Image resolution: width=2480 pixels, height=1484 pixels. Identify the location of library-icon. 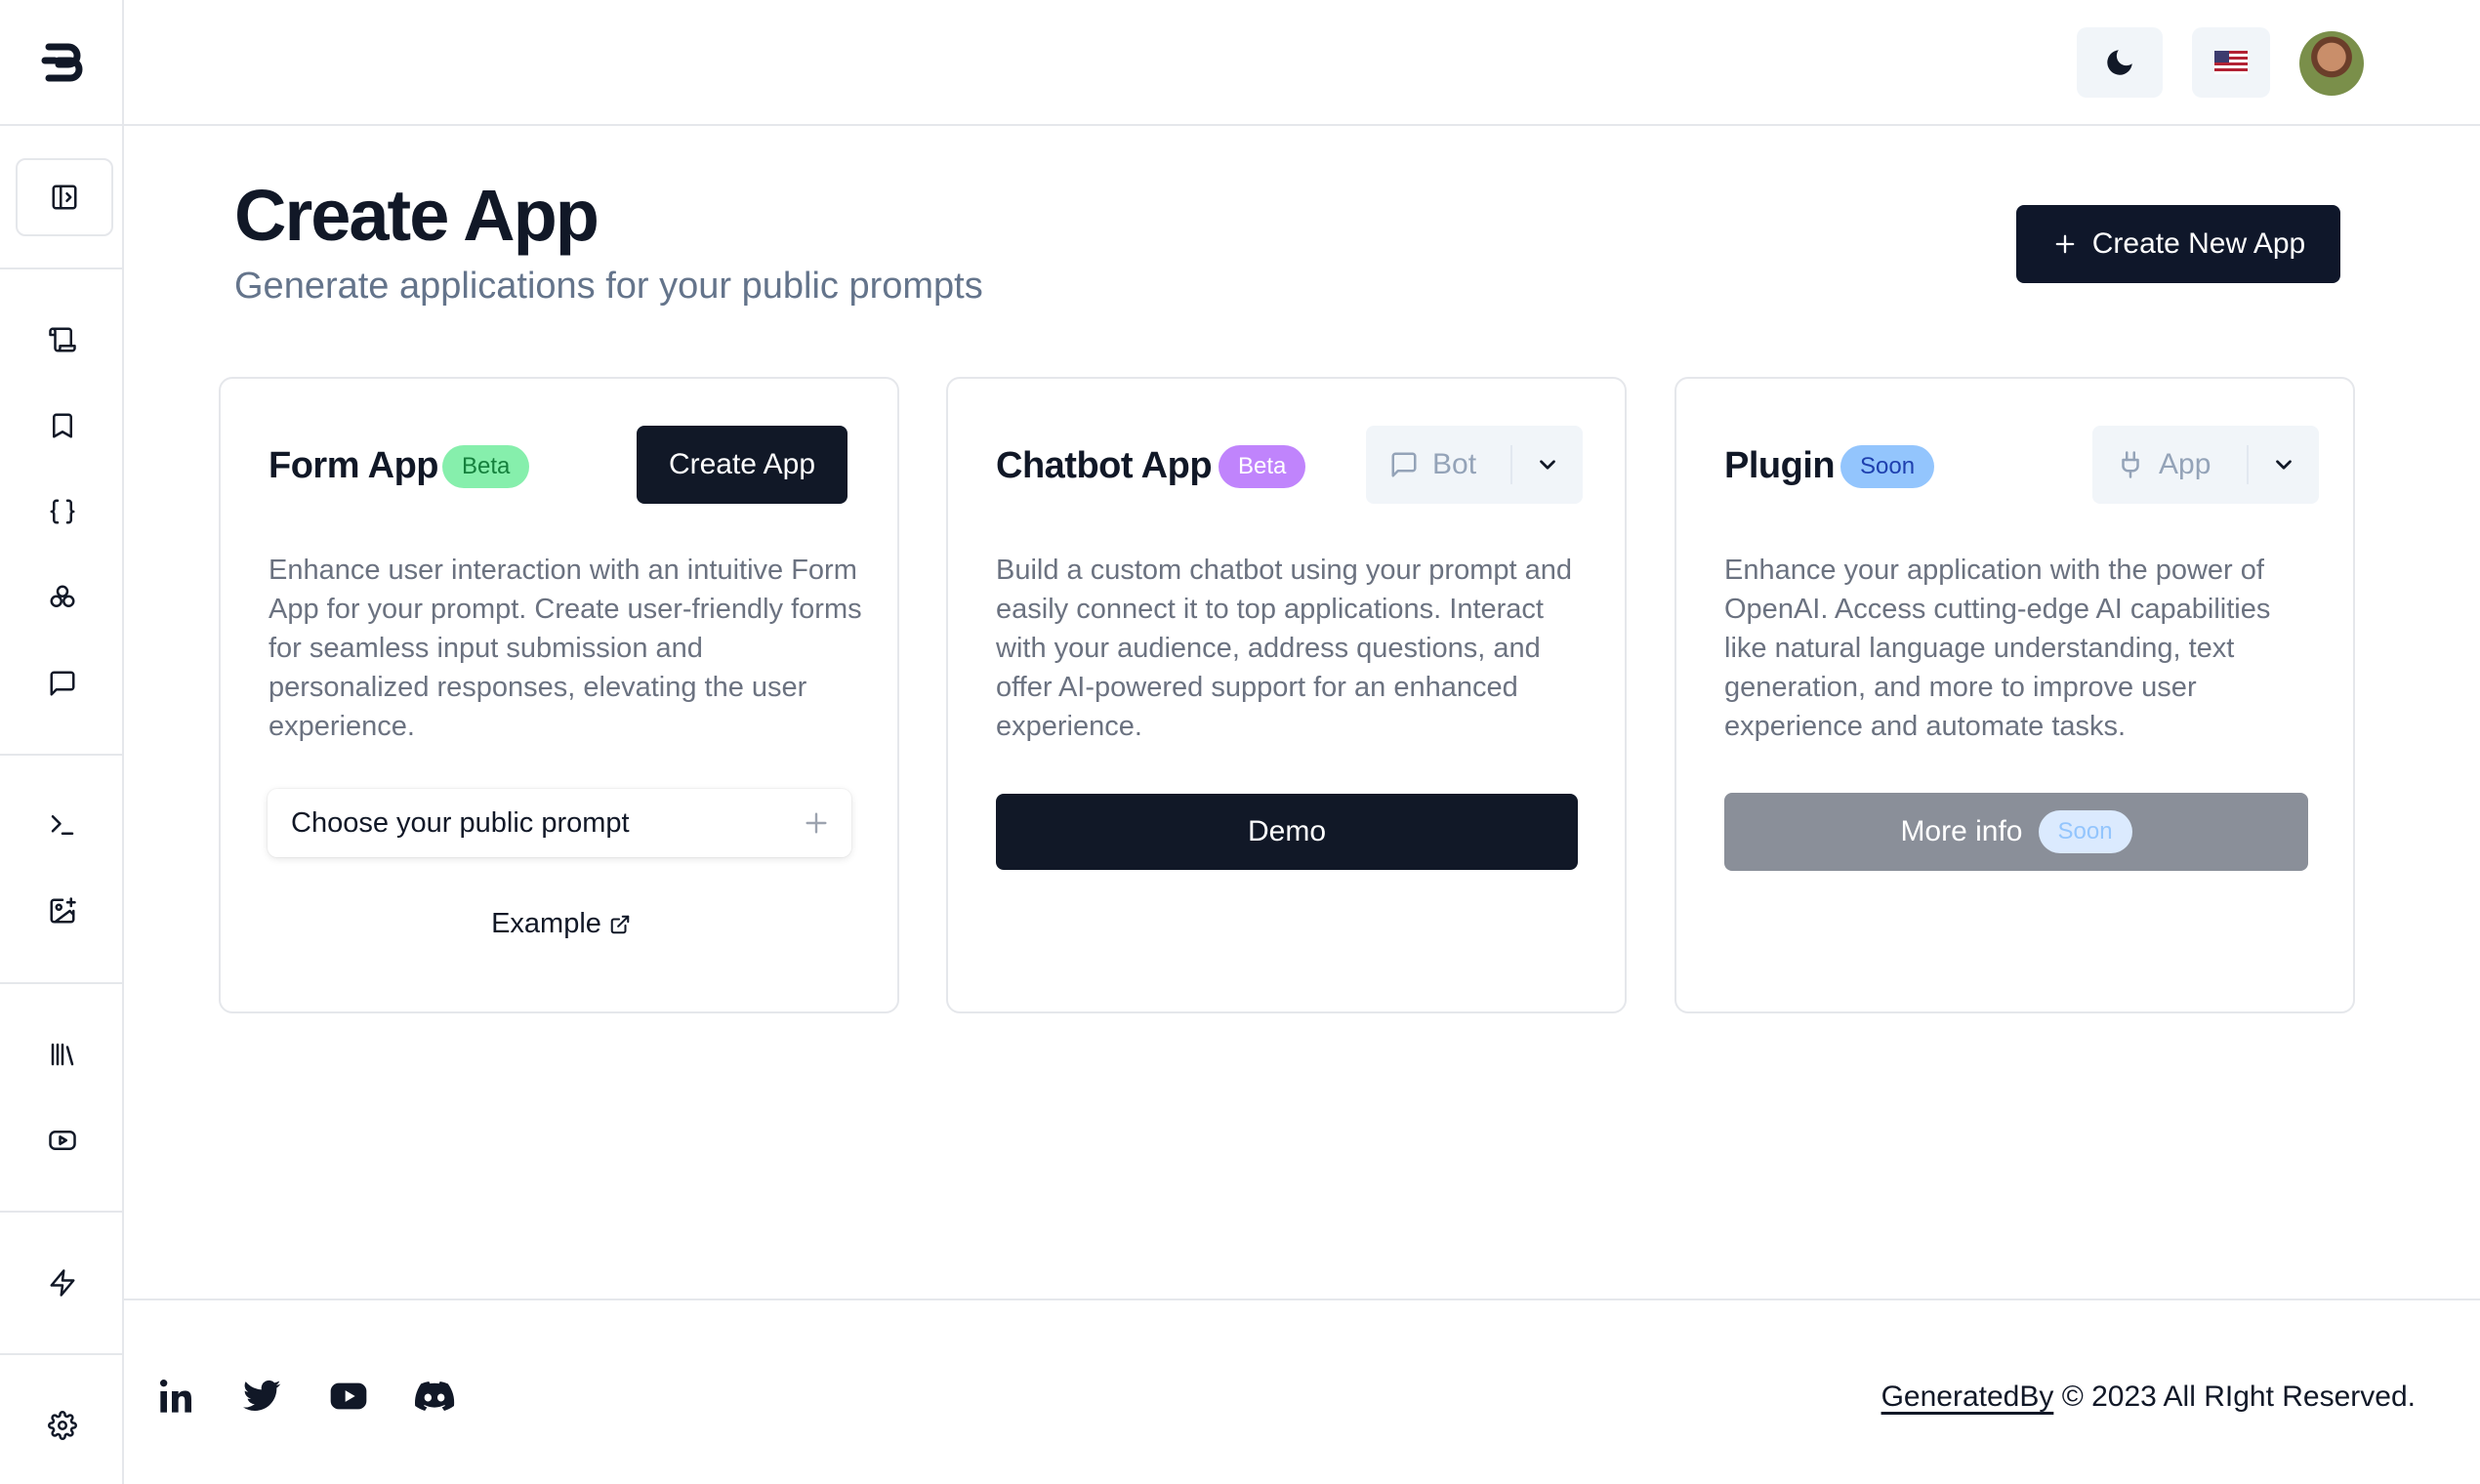
(62, 1055).